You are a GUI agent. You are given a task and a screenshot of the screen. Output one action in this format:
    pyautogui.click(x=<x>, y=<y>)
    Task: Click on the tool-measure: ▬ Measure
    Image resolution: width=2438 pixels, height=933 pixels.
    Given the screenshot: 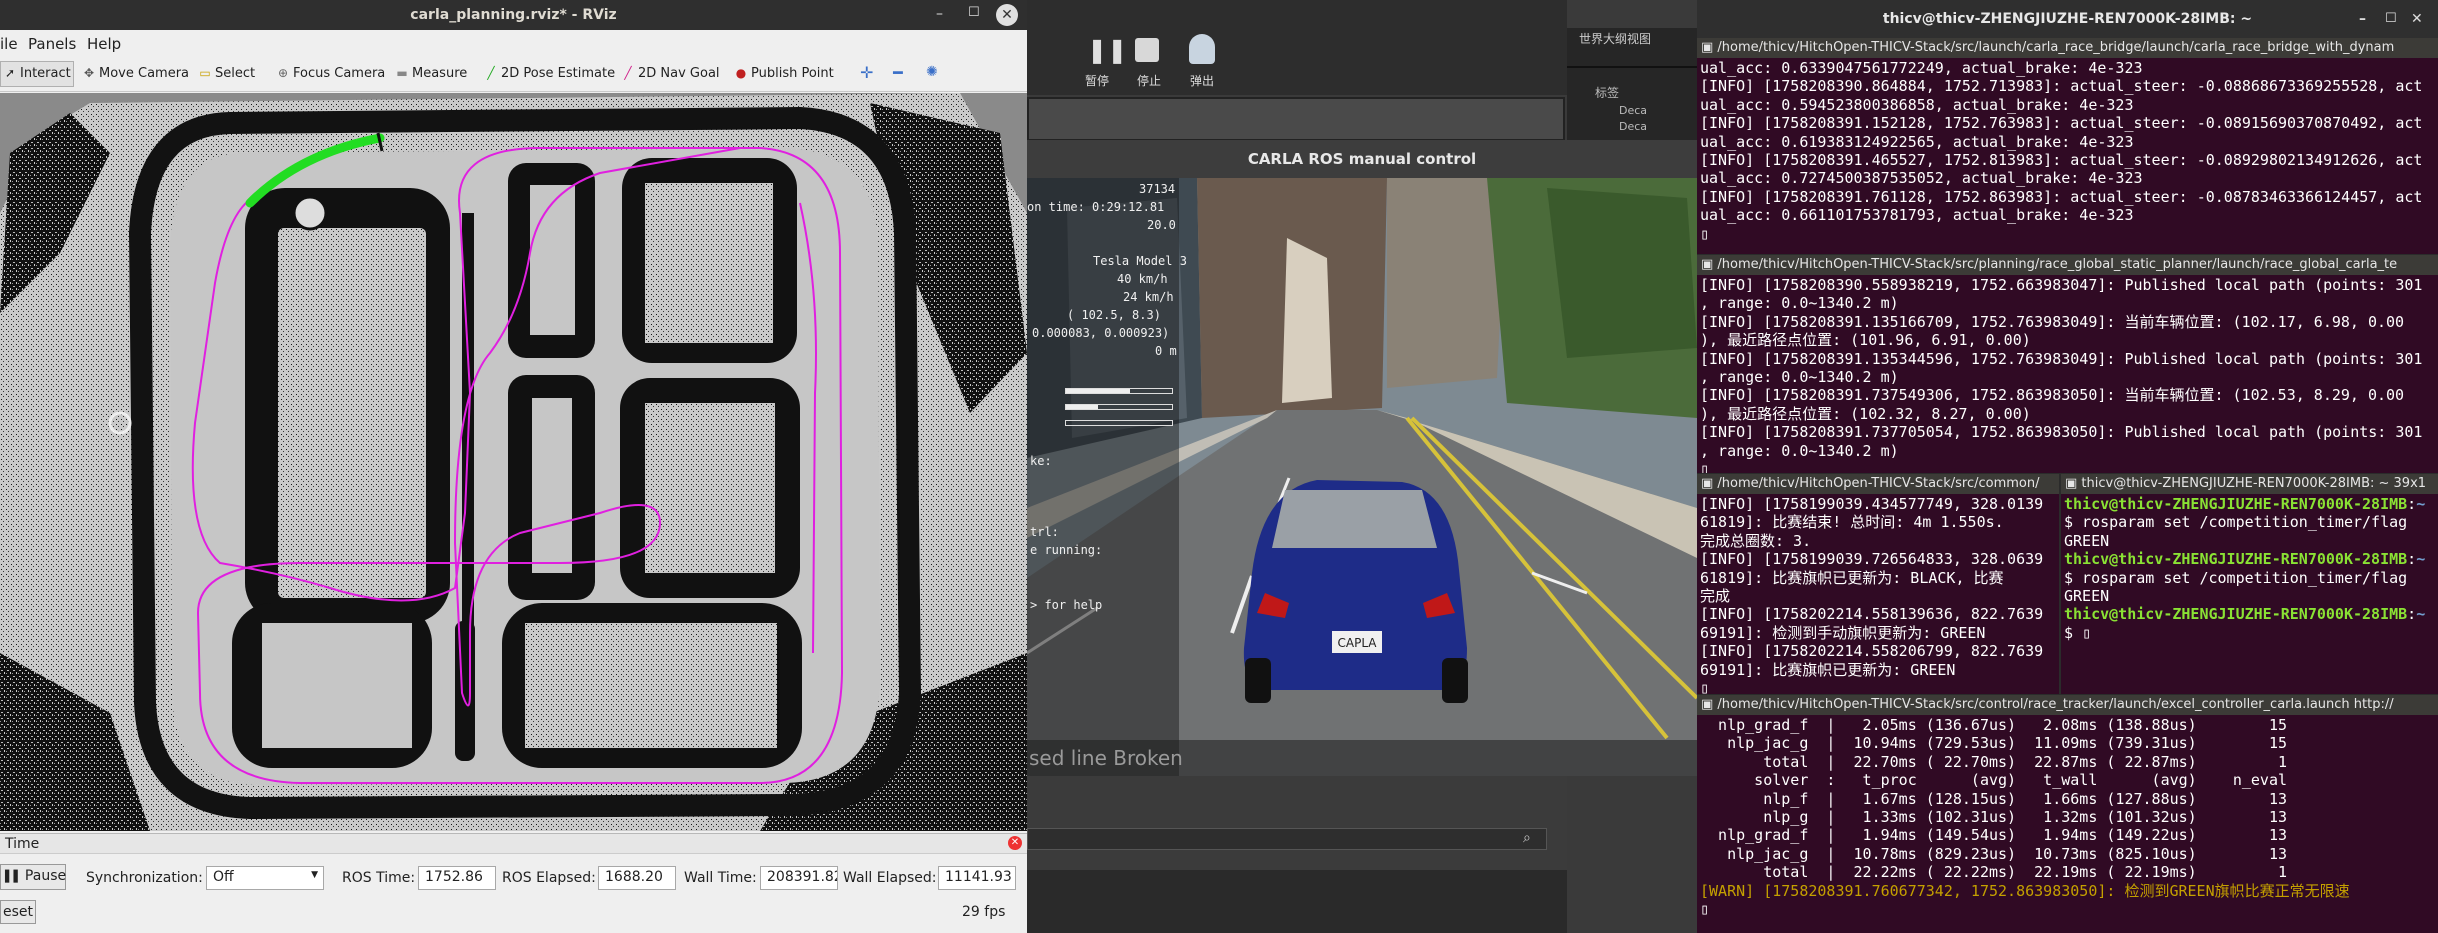 What is the action you would take?
    pyautogui.click(x=431, y=73)
    